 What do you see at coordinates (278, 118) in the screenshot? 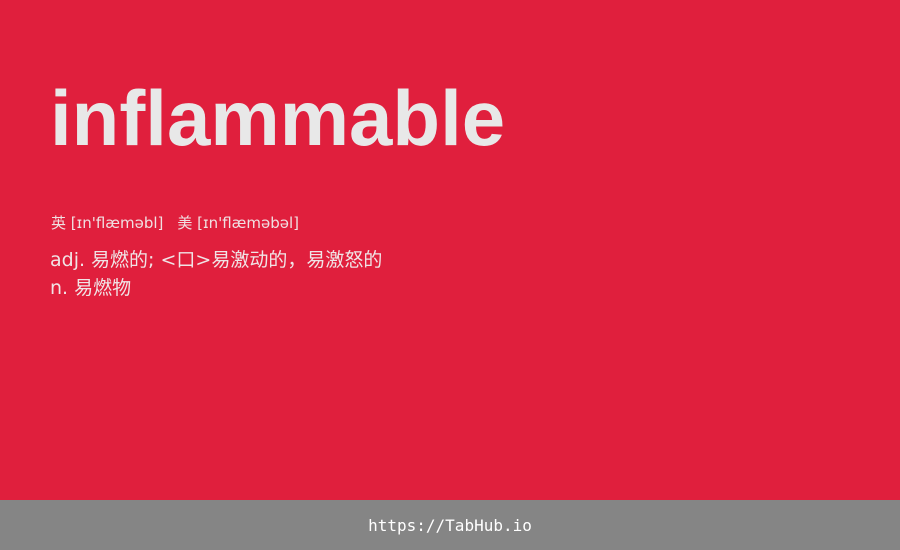
I see `word-title: inflammable` at bounding box center [278, 118].